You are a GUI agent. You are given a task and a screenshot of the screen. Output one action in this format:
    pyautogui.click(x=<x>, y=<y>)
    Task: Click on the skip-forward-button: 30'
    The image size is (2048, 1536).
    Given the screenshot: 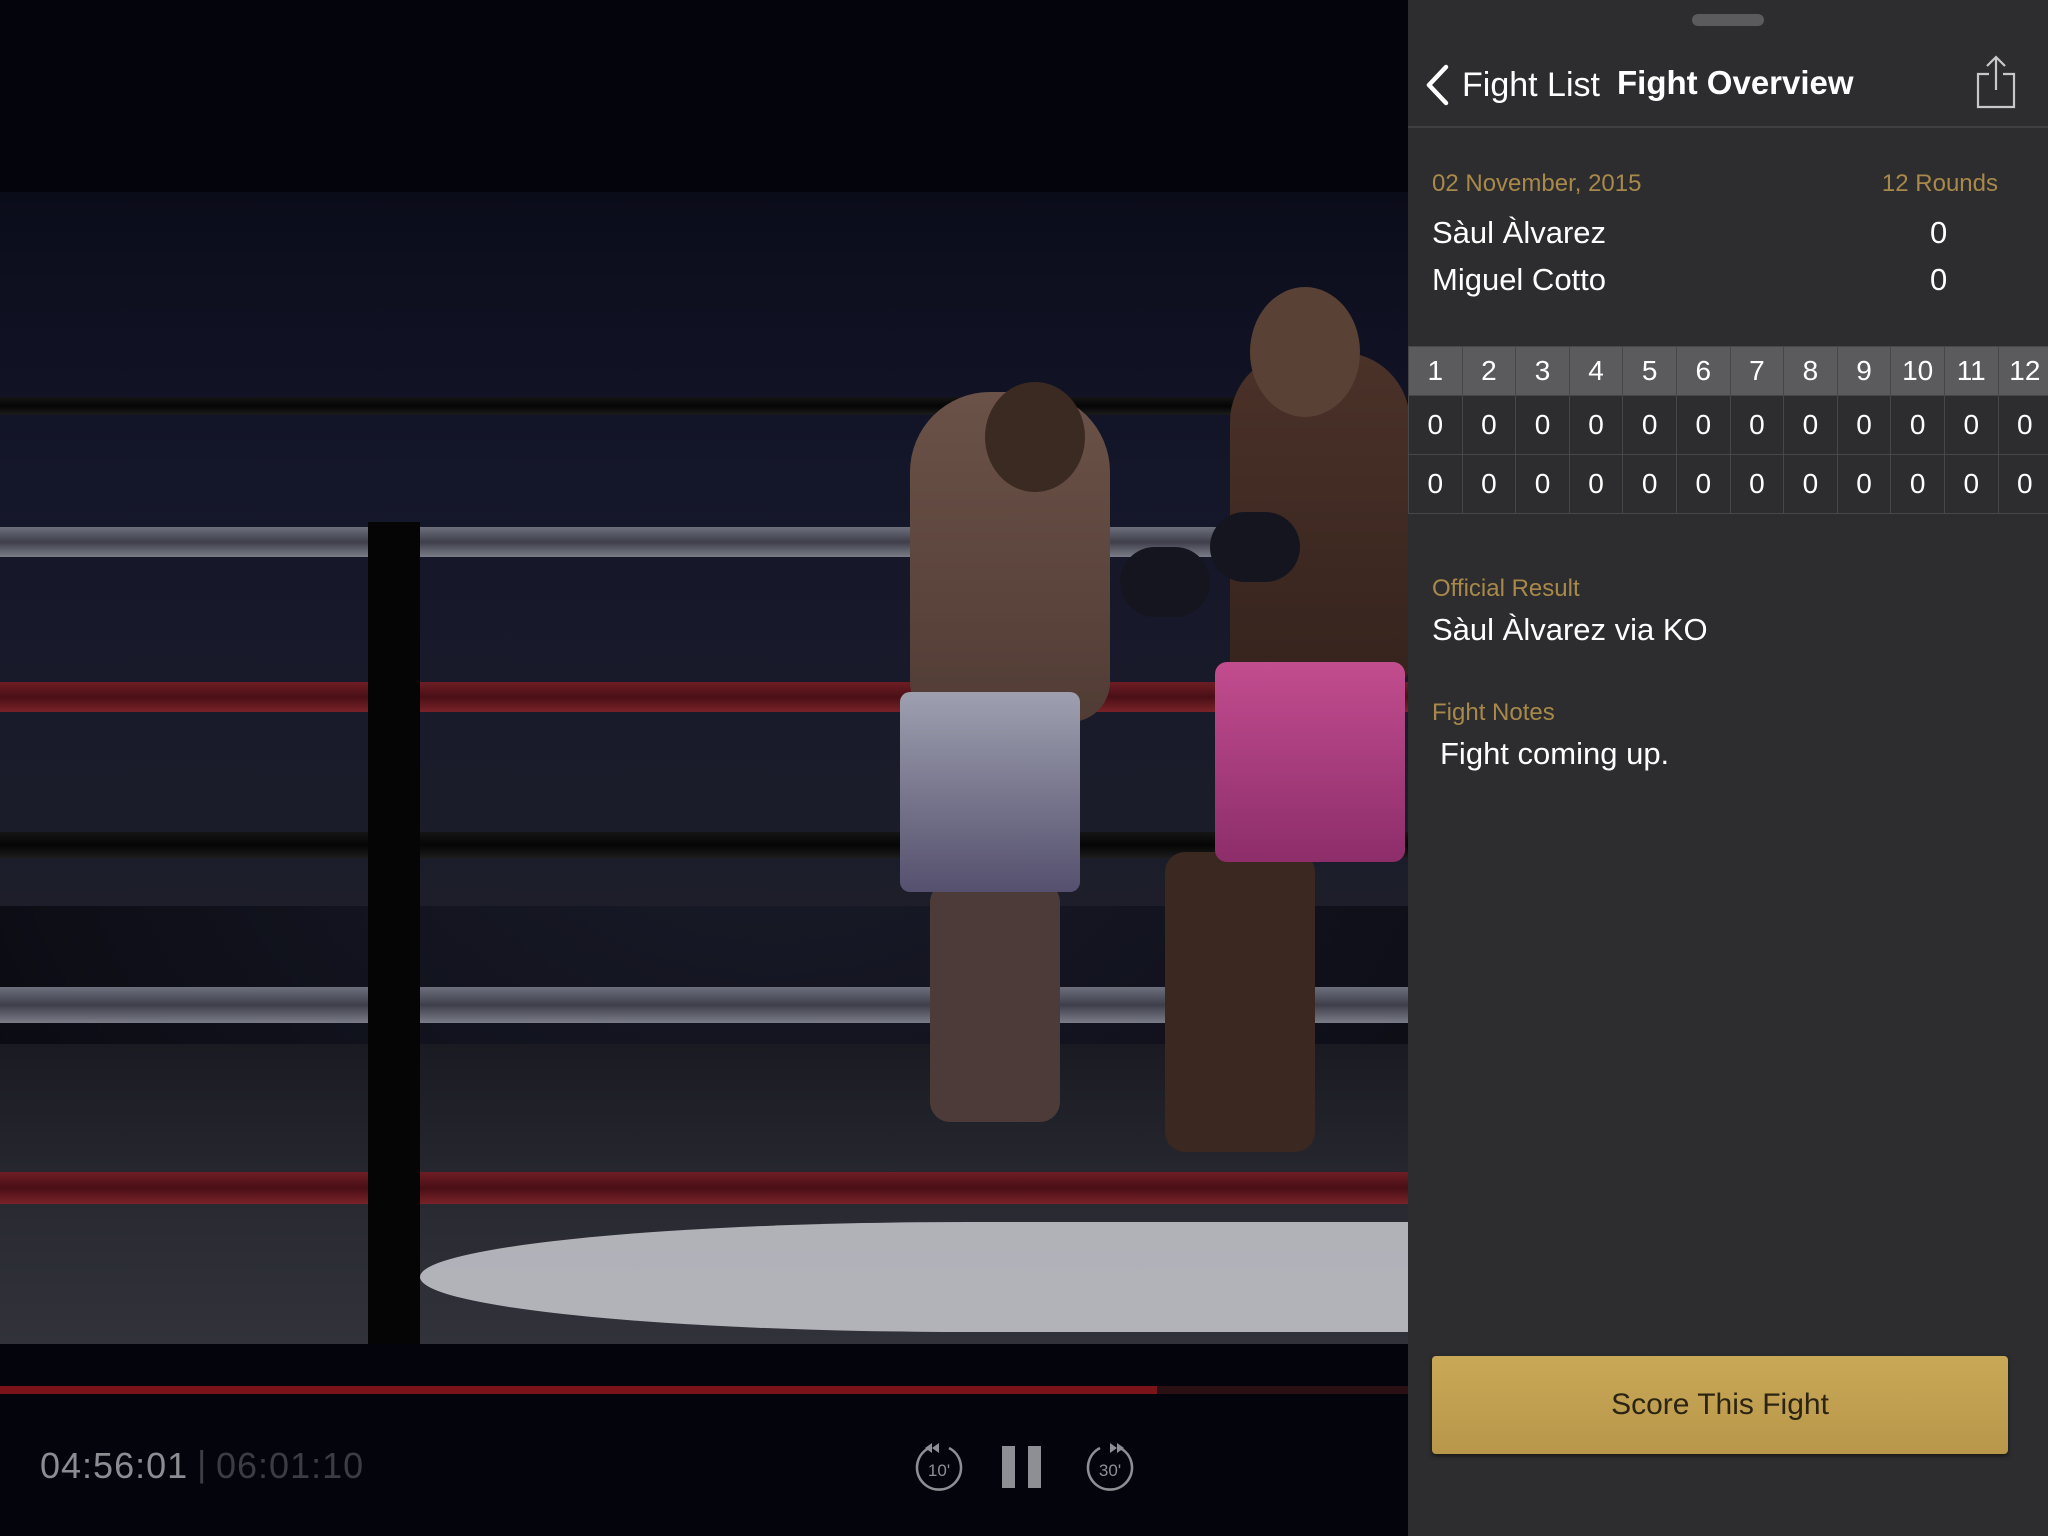 What is the action you would take?
    pyautogui.click(x=1110, y=1467)
    